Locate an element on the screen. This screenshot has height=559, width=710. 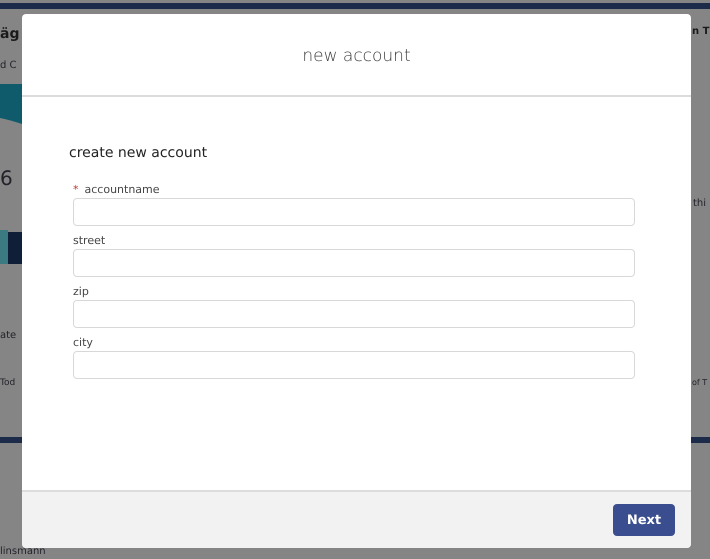
modal-title: new account is located at coordinates (356, 55).